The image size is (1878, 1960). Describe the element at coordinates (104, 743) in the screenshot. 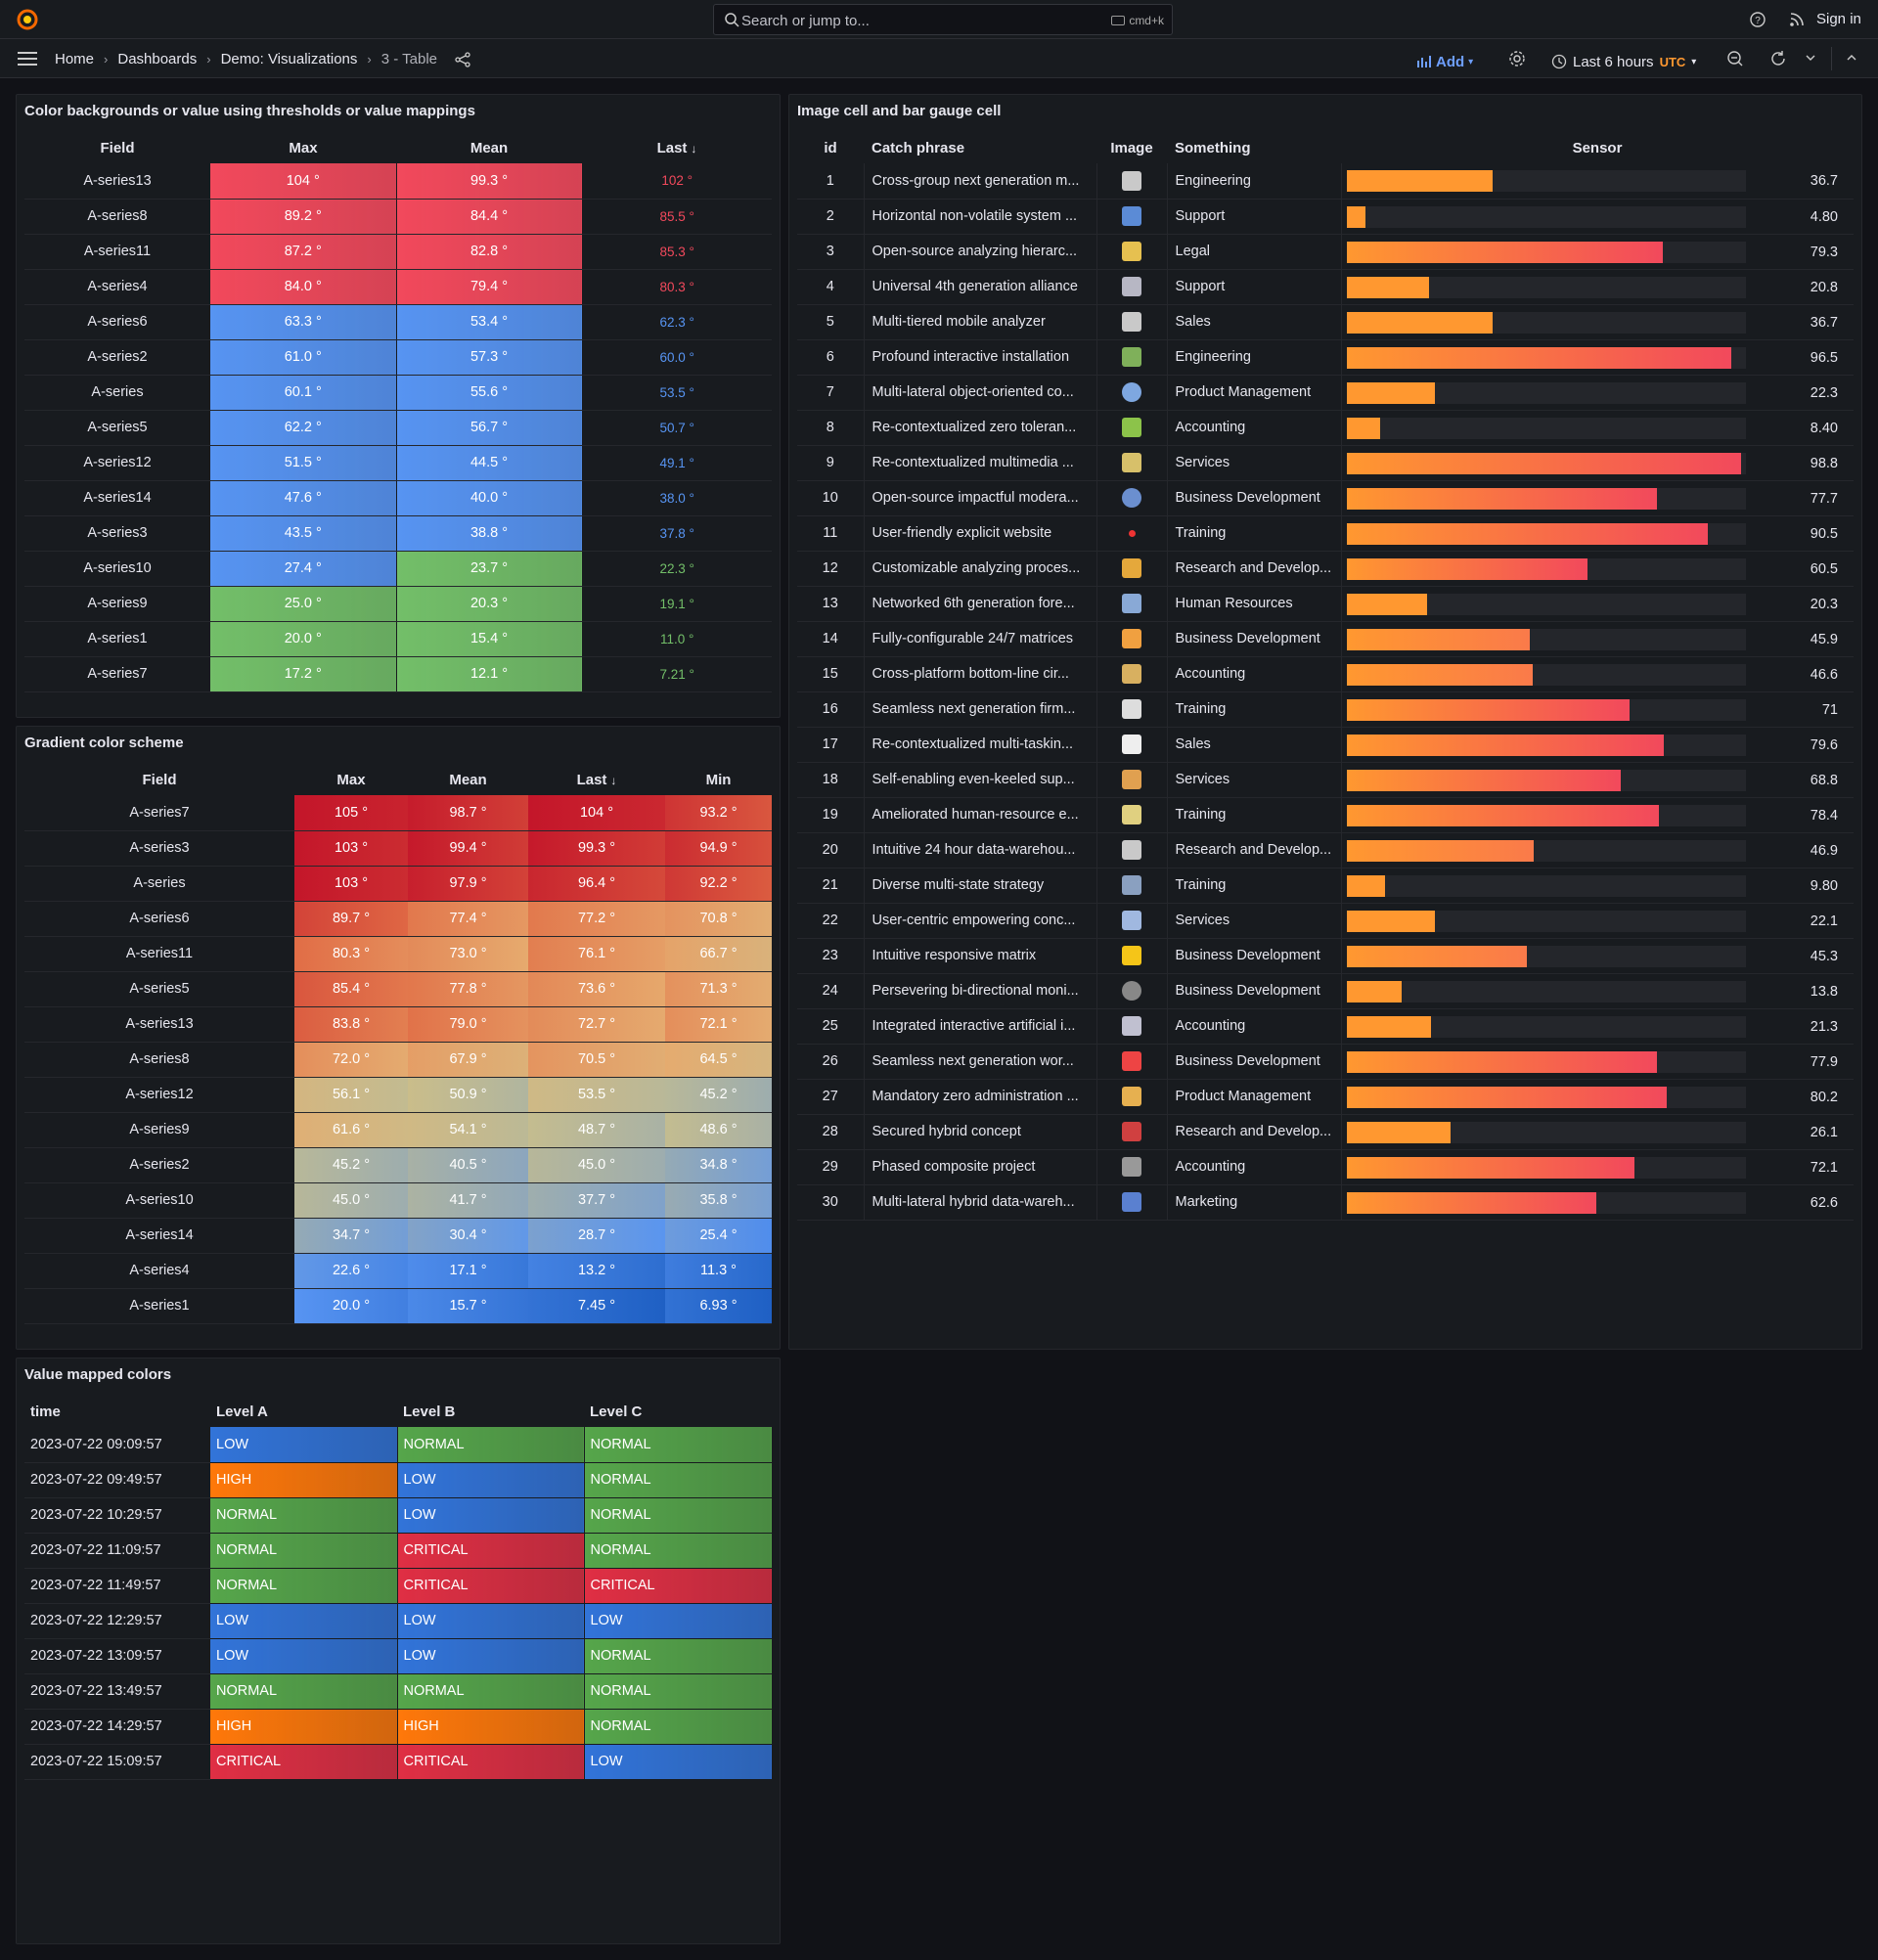

I see `panel-title: Gradient color scheme` at that location.